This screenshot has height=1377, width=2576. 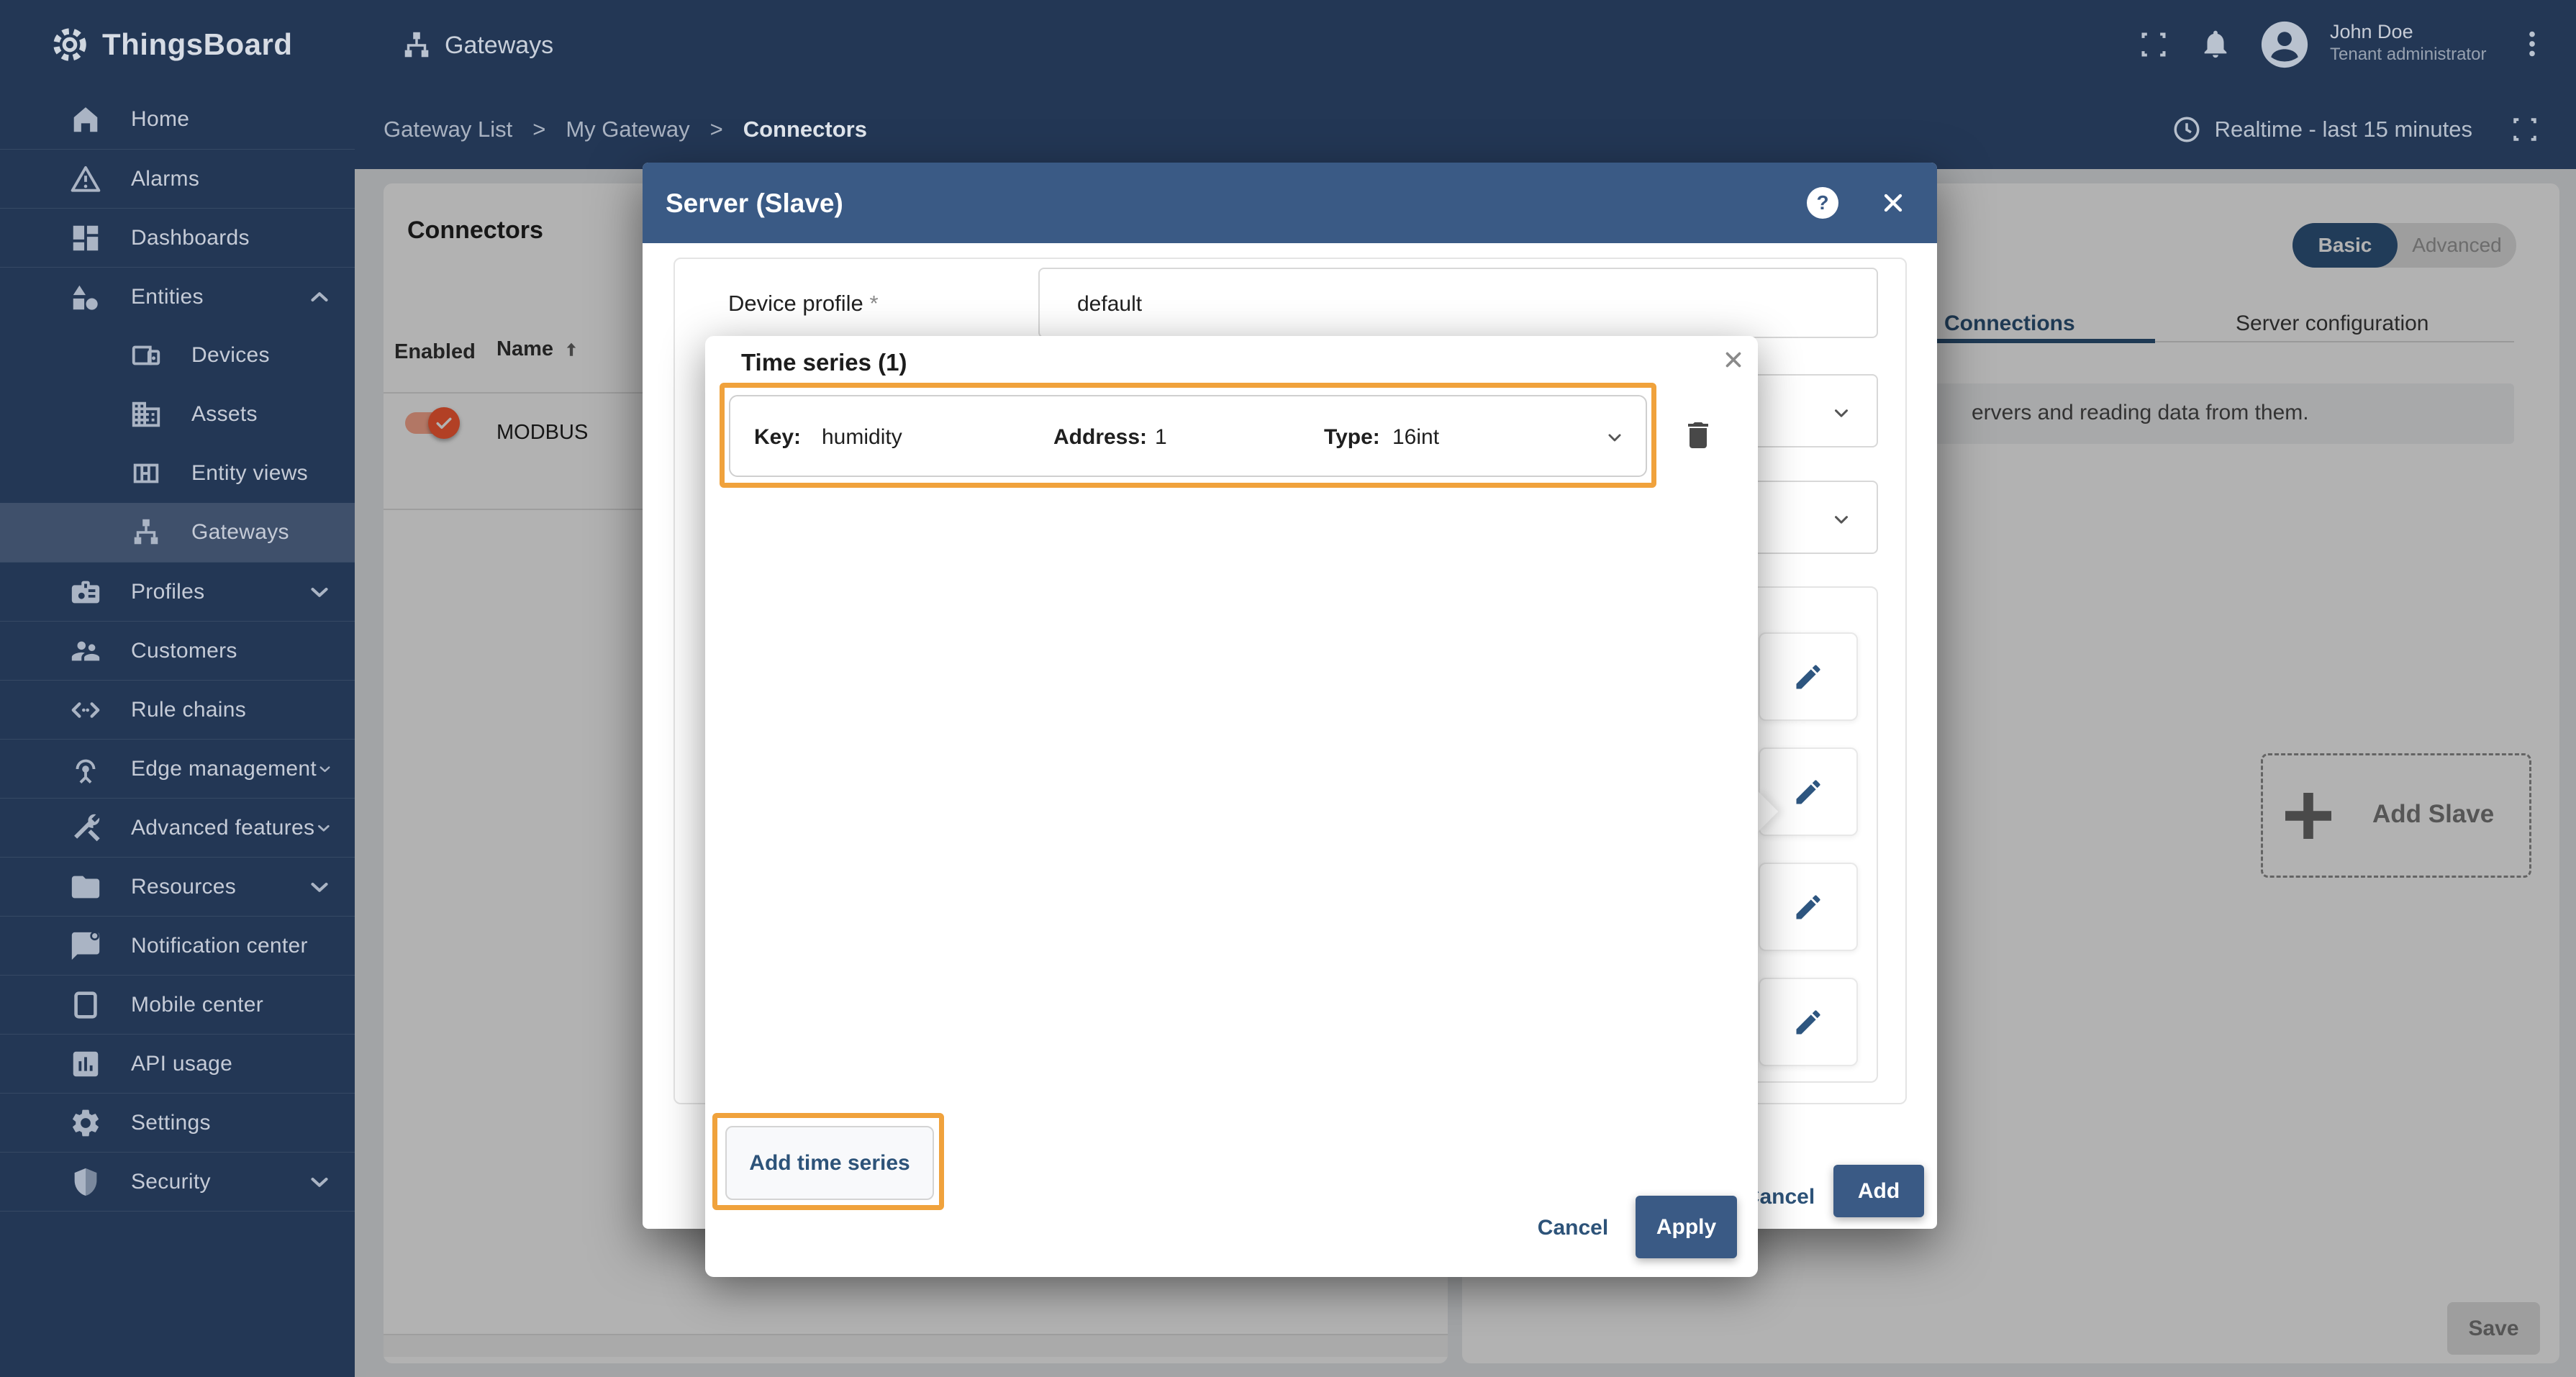 I want to click on dialog-add-button: Add, so click(x=1878, y=1191).